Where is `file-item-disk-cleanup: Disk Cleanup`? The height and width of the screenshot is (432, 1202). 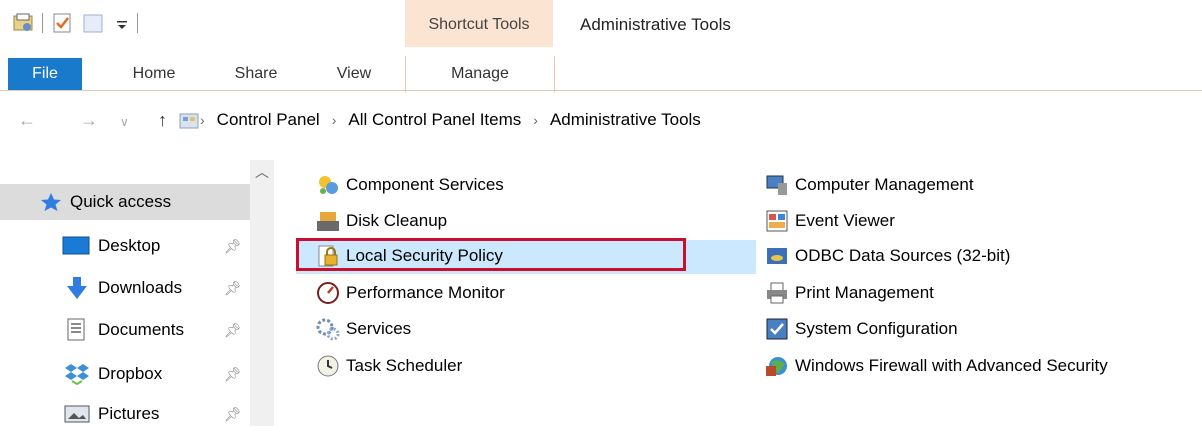
file-item-disk-cleanup: Disk Cleanup is located at coordinates (381, 221).